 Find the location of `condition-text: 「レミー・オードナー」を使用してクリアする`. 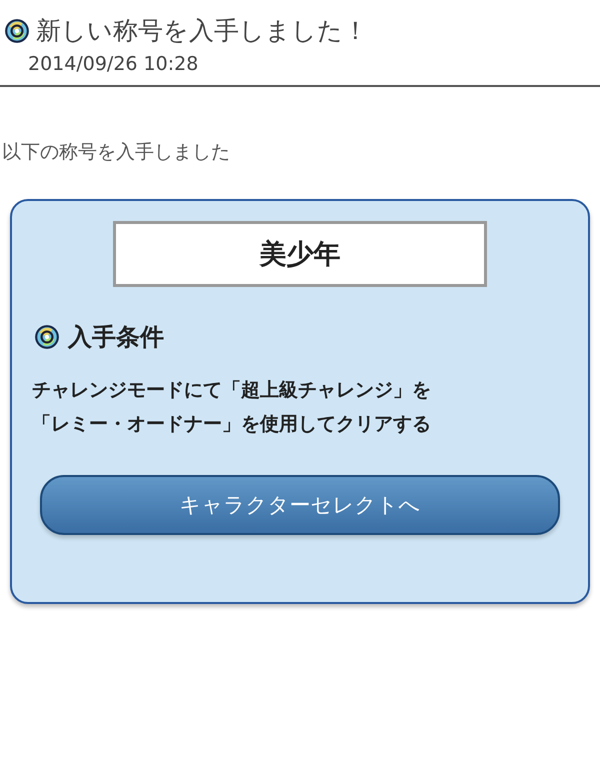

condition-text: 「レミー・オードナー」を使用してクリアする is located at coordinates (231, 424).